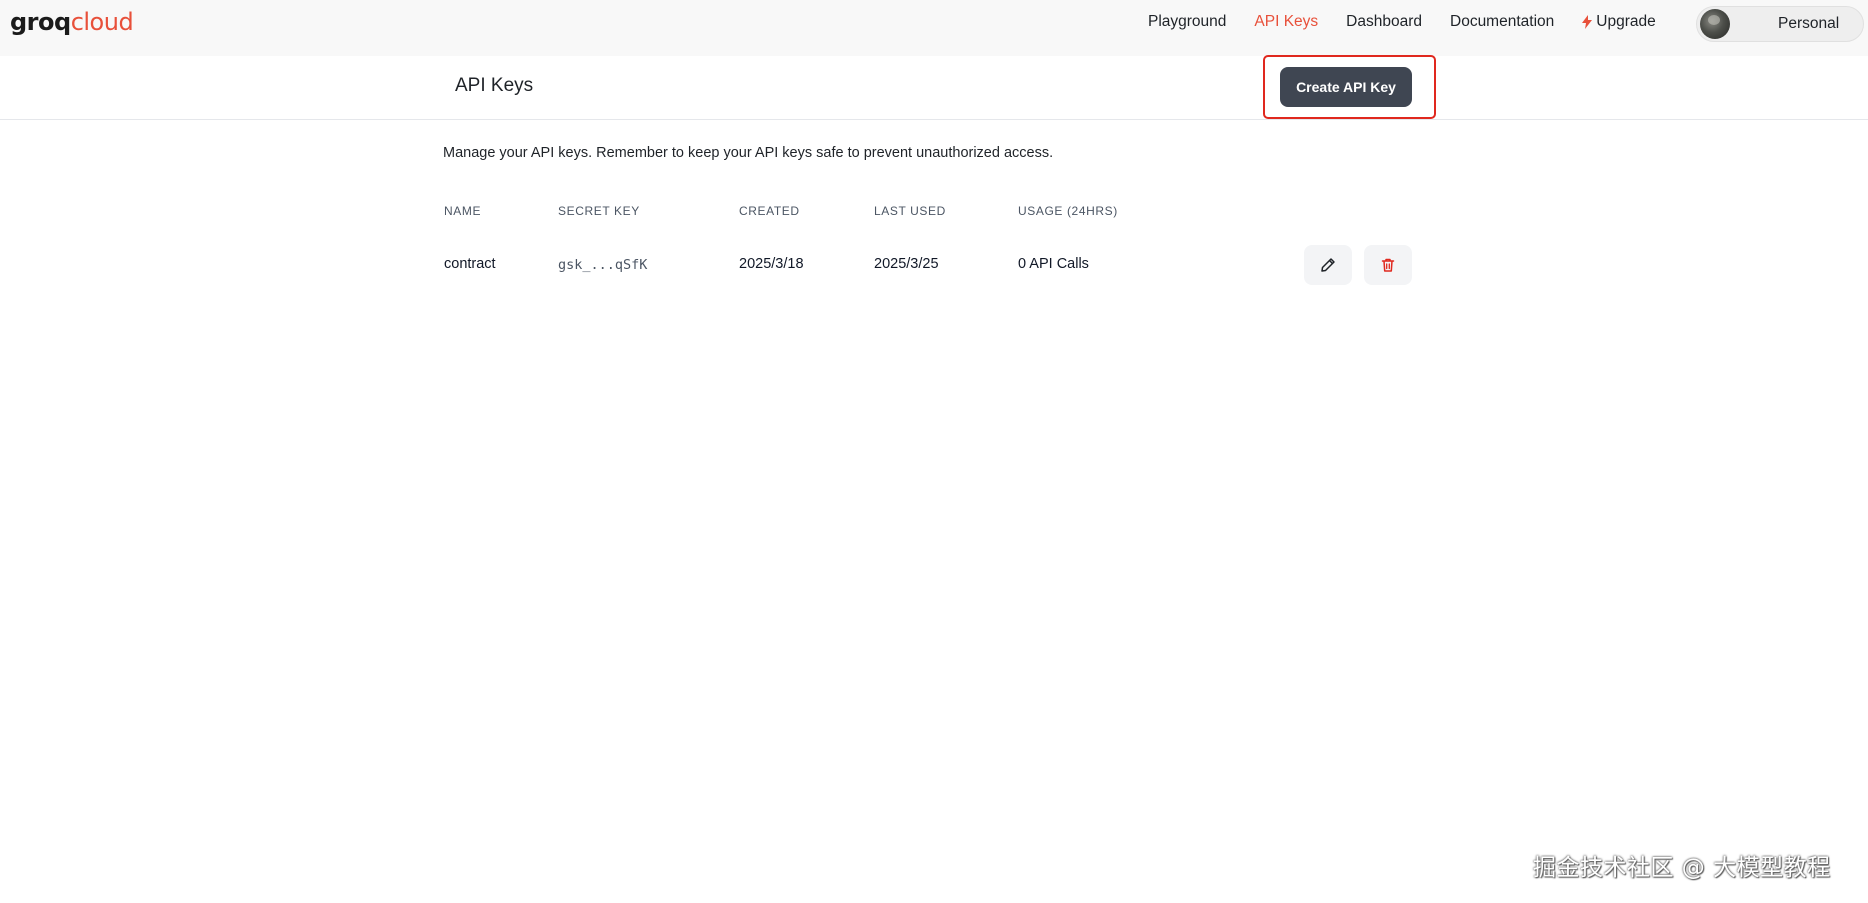 This screenshot has width=1868, height=903. What do you see at coordinates (494, 85) in the screenshot?
I see `page-title: API Keys` at bounding box center [494, 85].